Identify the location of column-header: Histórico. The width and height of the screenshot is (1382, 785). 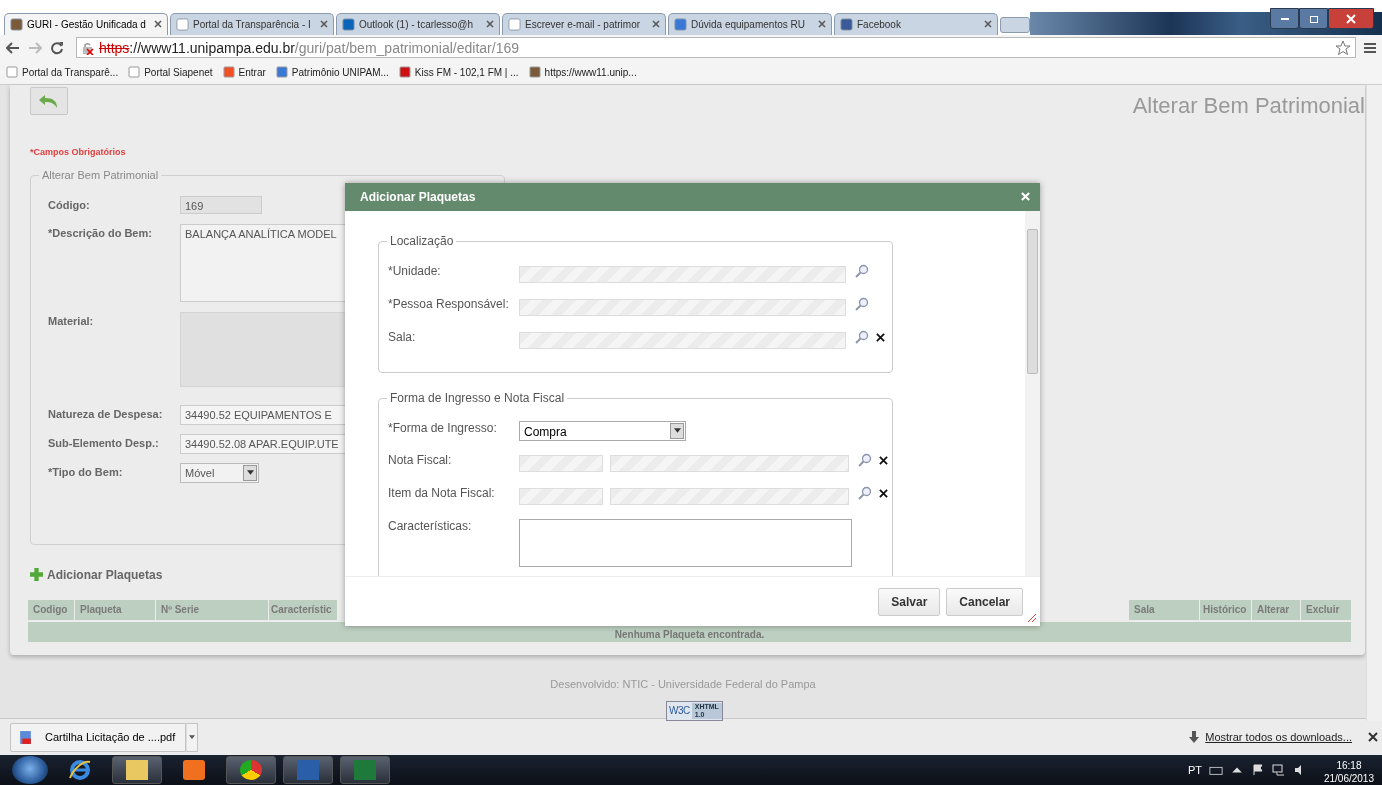
(1225, 610).